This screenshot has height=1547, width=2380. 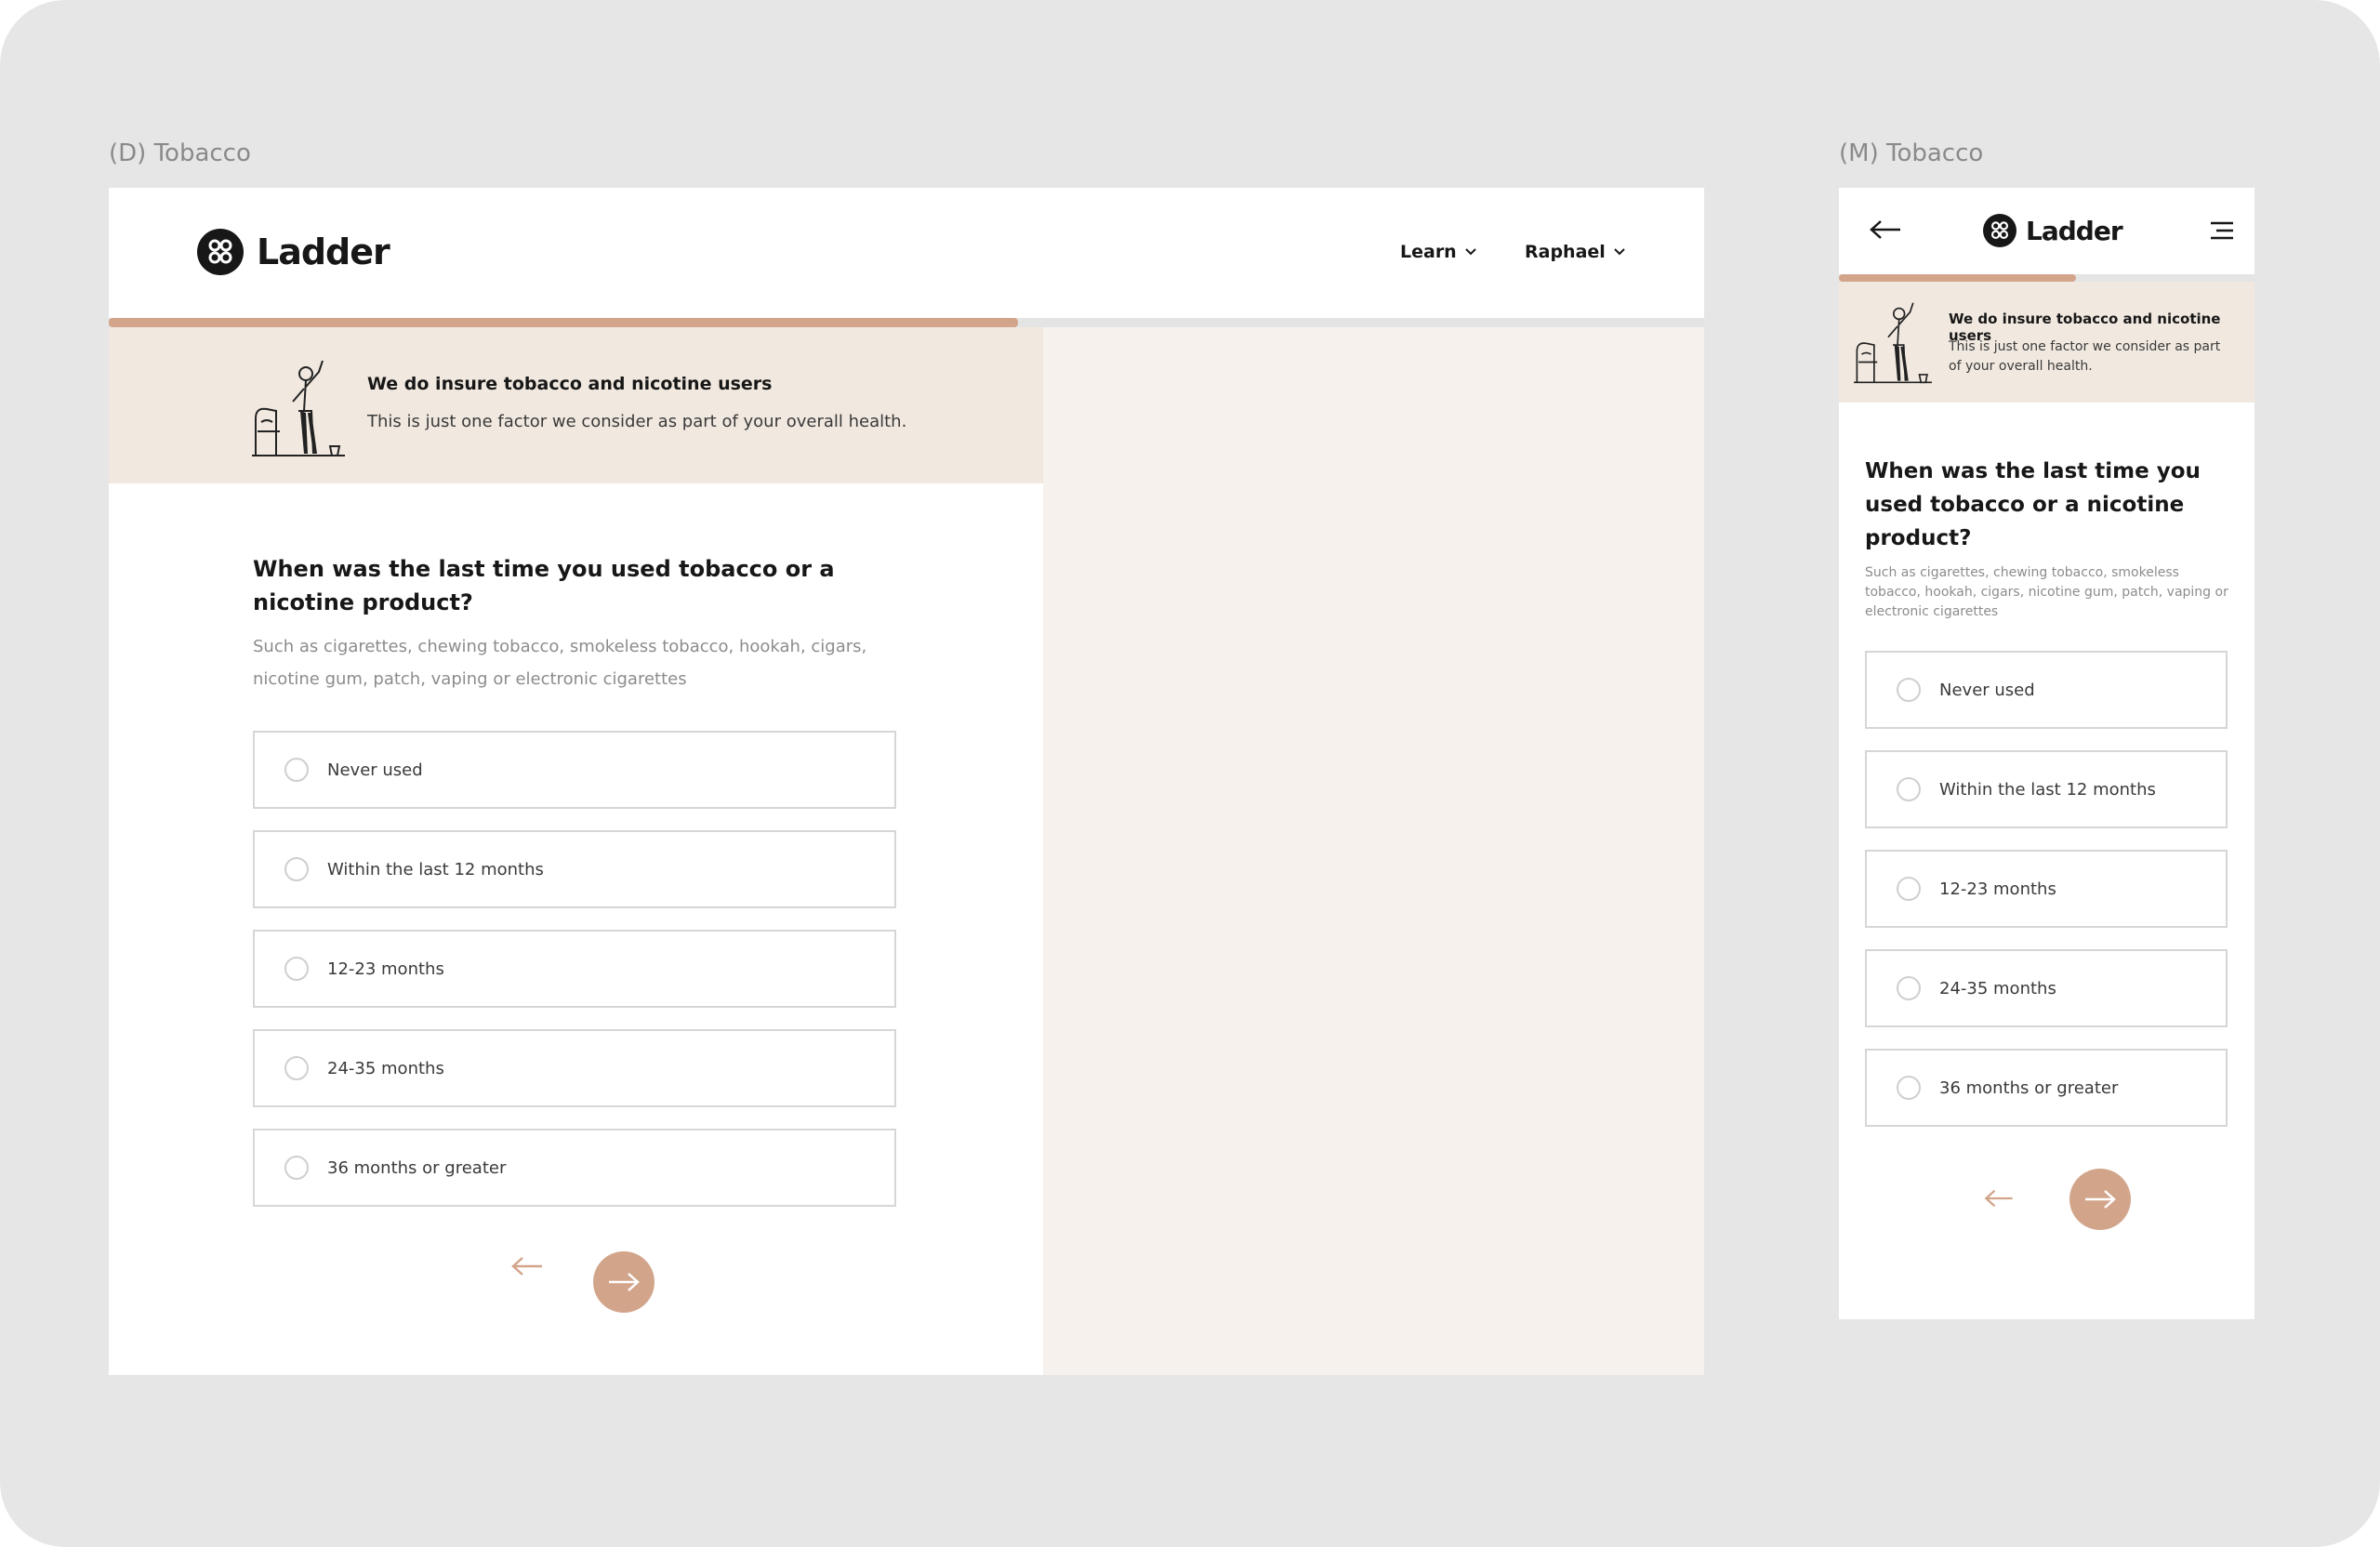 I want to click on desktop-progress-fill, so click(x=564, y=322).